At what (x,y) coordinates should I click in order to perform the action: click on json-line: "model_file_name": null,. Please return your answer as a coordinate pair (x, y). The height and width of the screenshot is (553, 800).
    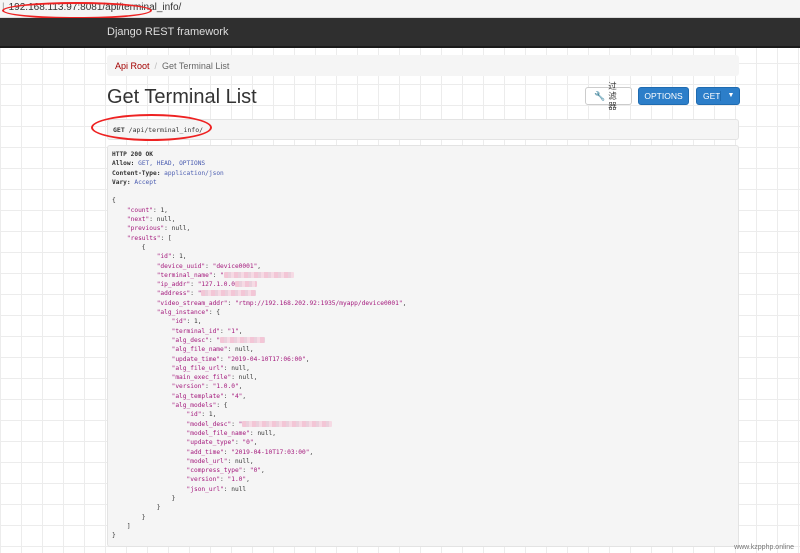
    Looking at the image, I should click on (231, 433).